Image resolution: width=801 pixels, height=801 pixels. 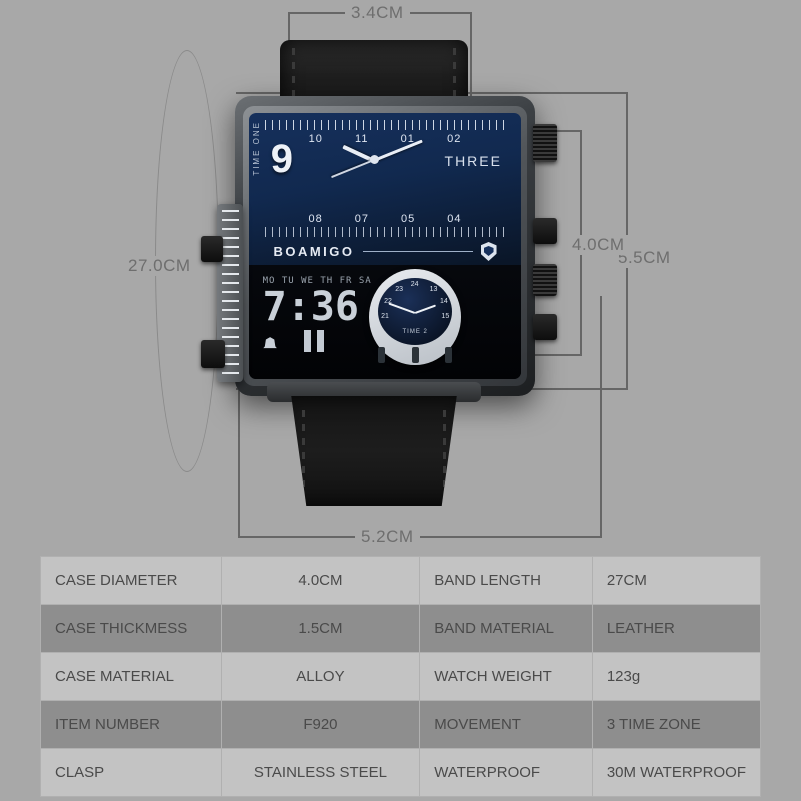 What do you see at coordinates (545, 327) in the screenshot?
I see `right-pusher-lower` at bounding box center [545, 327].